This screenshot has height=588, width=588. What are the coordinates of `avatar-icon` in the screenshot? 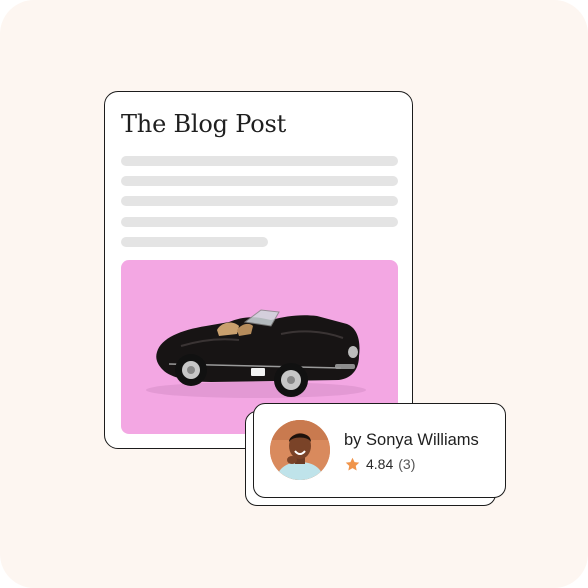 It's located at (300, 450).